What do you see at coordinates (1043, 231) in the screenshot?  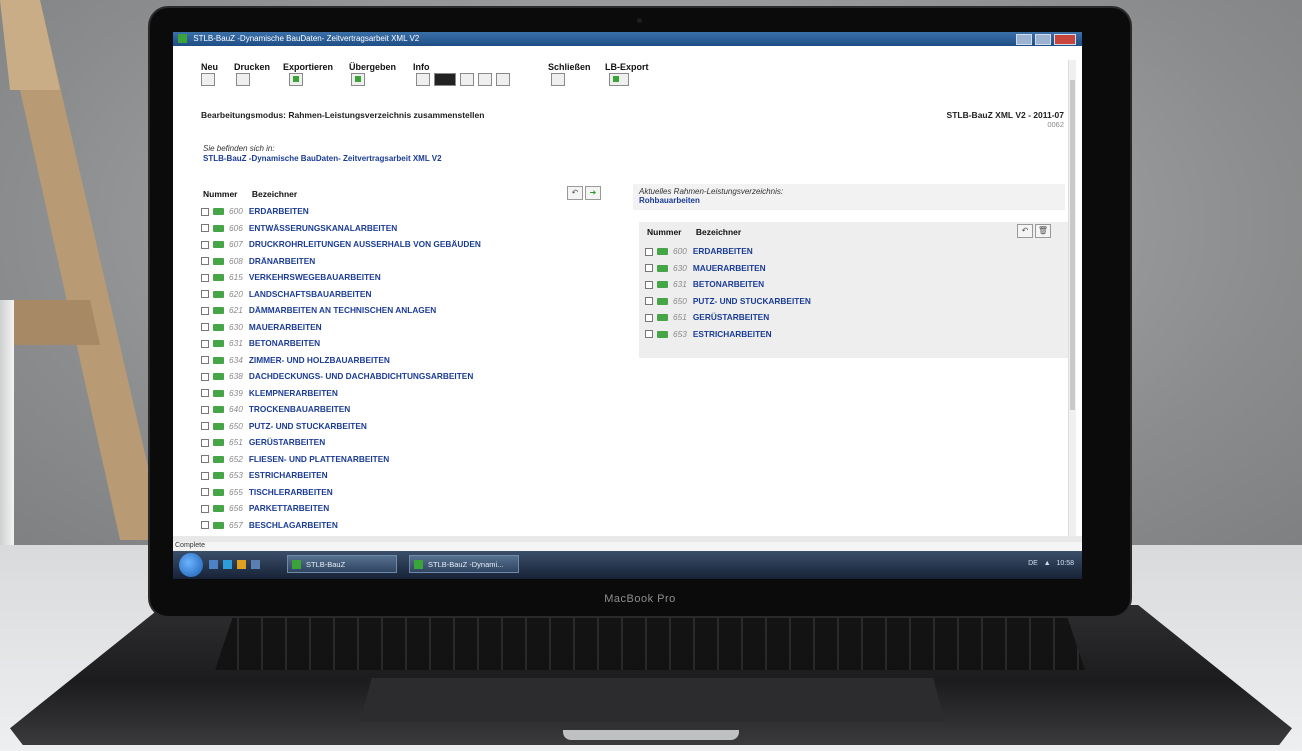 I see `trash-icon: 🗑` at bounding box center [1043, 231].